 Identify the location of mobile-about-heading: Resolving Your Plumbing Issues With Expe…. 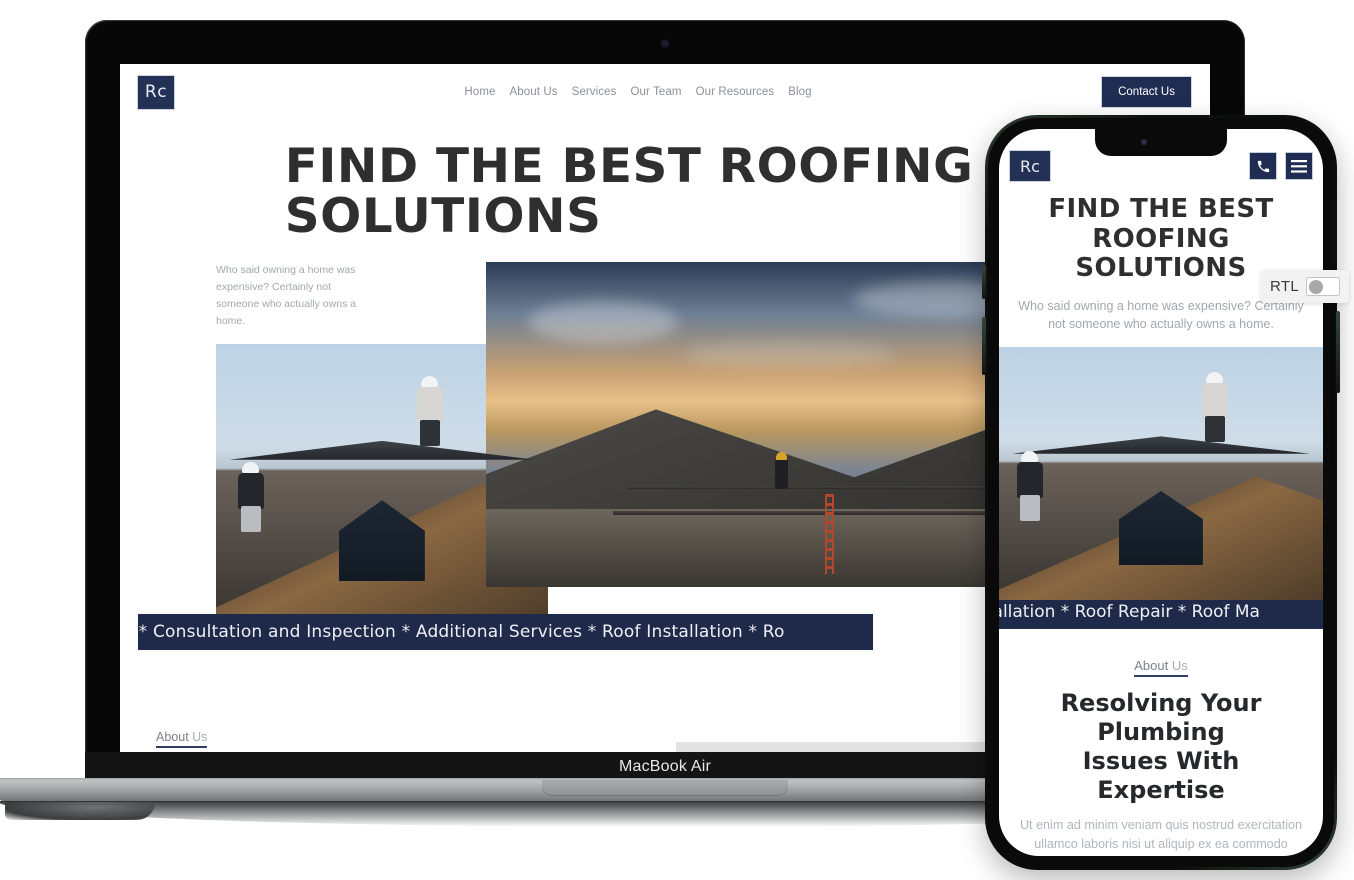
(1161, 746).